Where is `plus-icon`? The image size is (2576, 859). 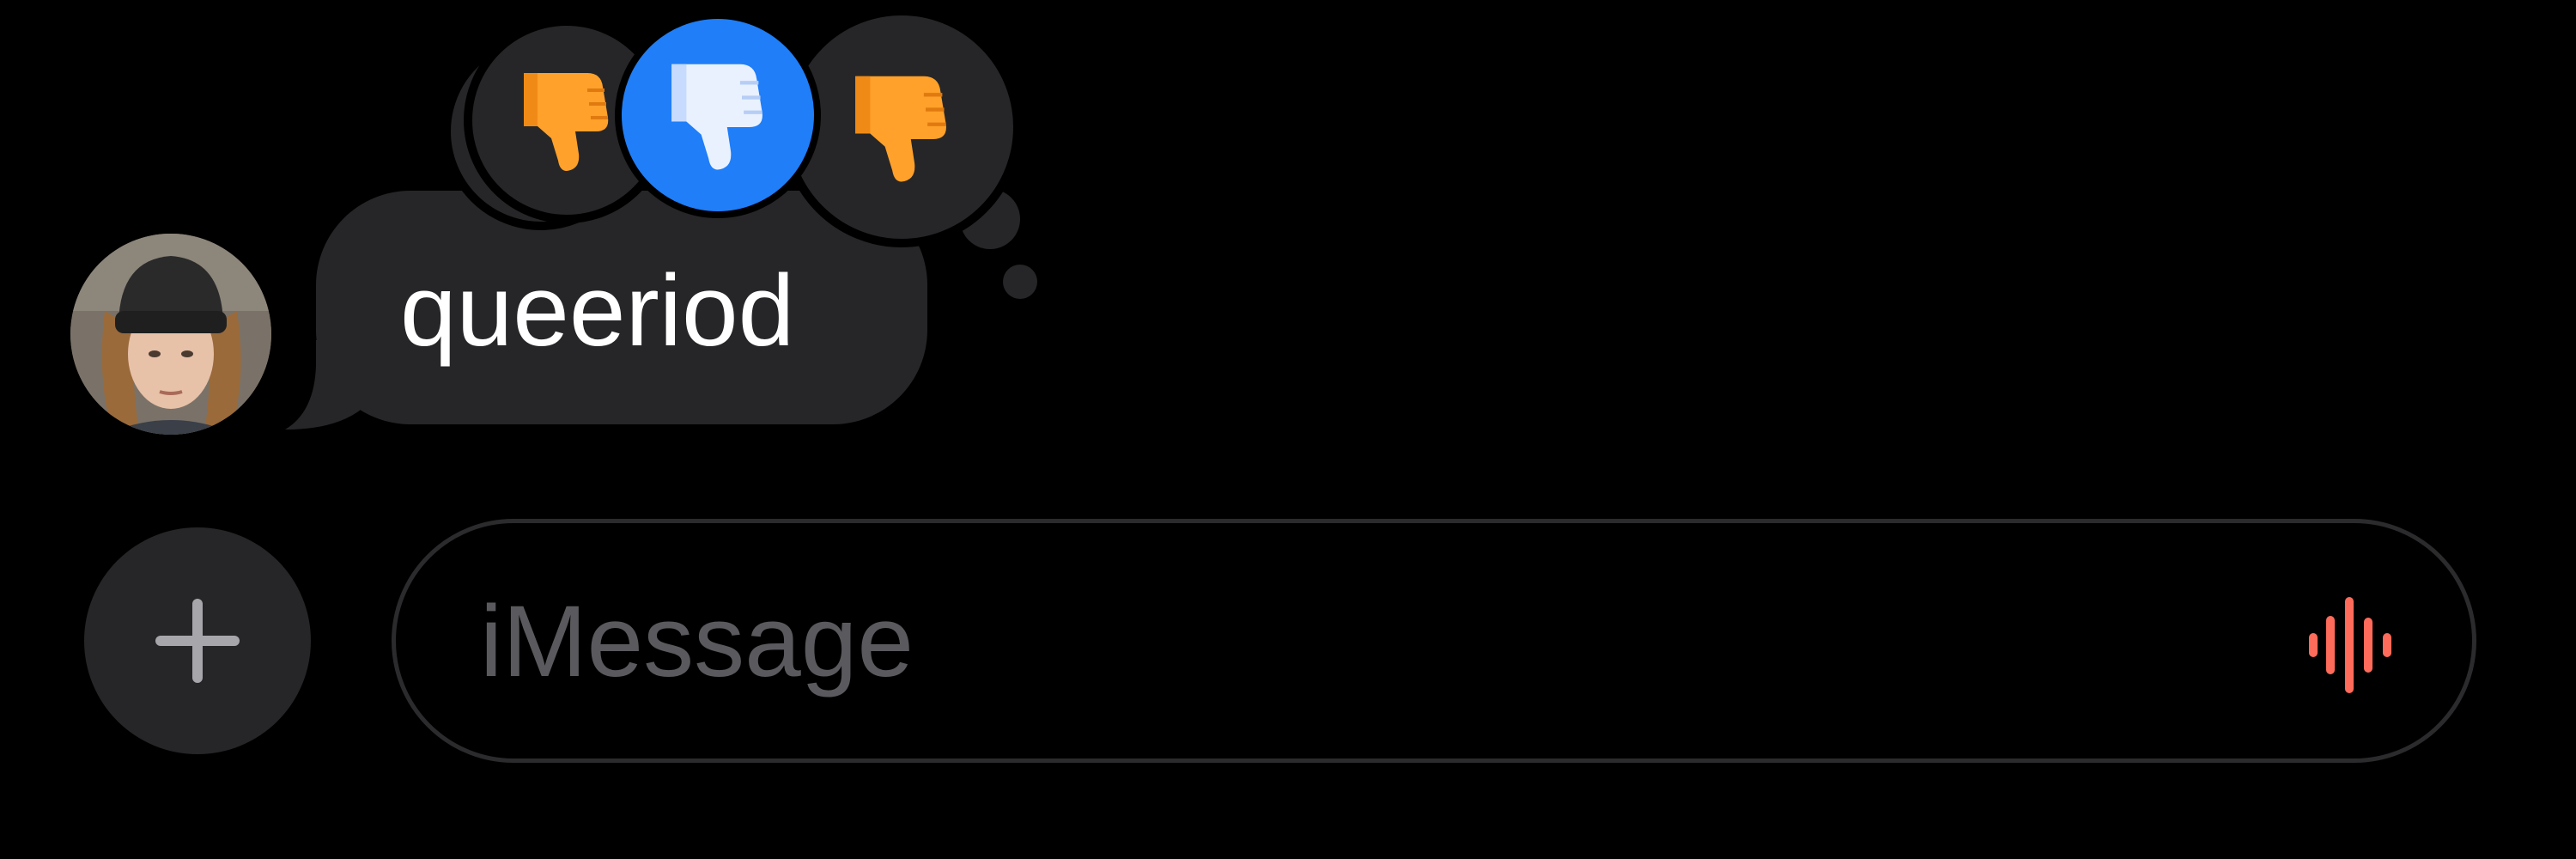 plus-icon is located at coordinates (197, 641).